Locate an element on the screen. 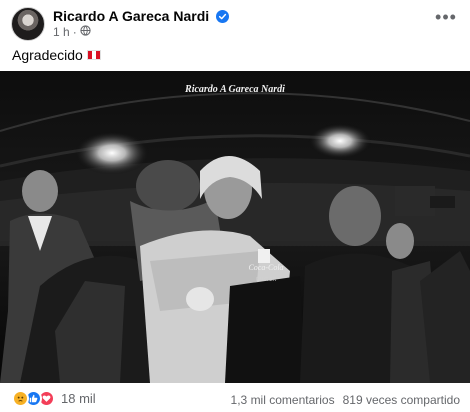 The image size is (470, 412). caption-text: Agradecido is located at coordinates (47, 55).